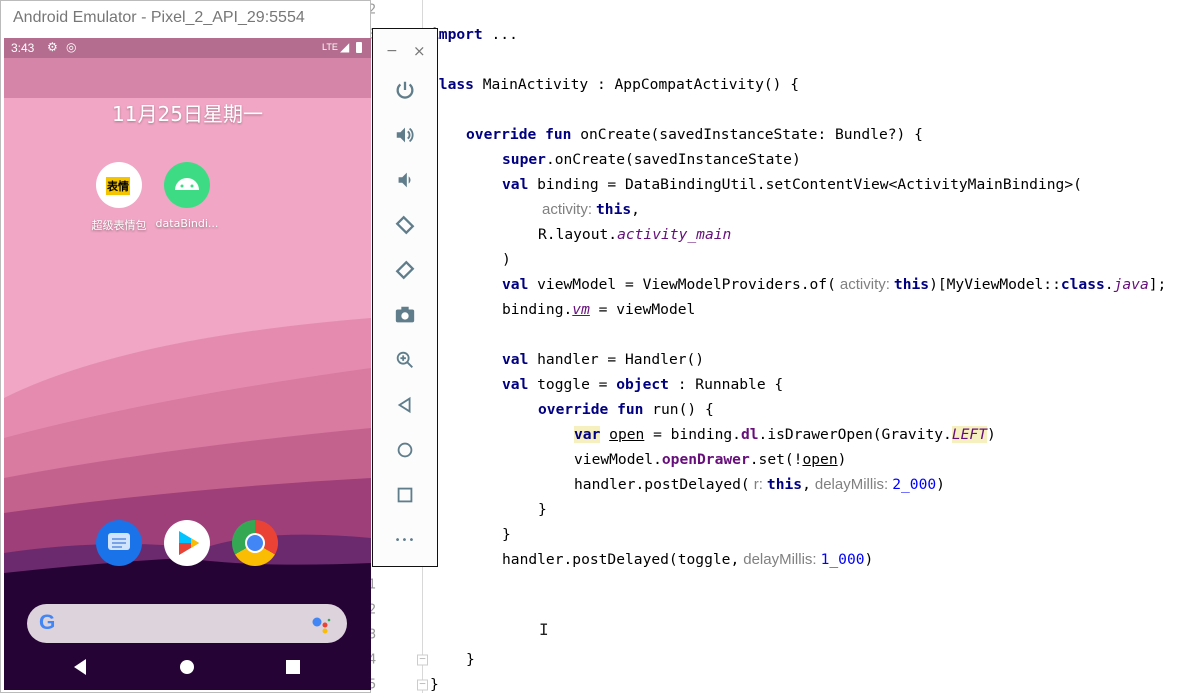  Describe the element at coordinates (323, 624) in the screenshot. I see `assistant-icon` at that location.